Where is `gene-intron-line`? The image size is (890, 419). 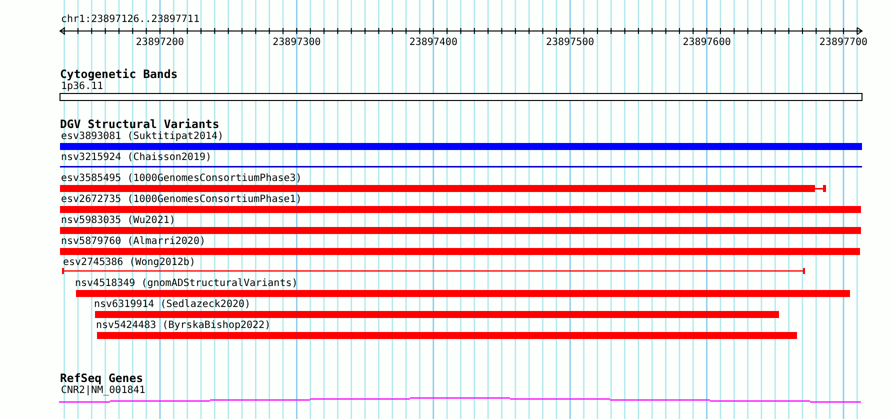 gene-intron-line is located at coordinates (460, 400).